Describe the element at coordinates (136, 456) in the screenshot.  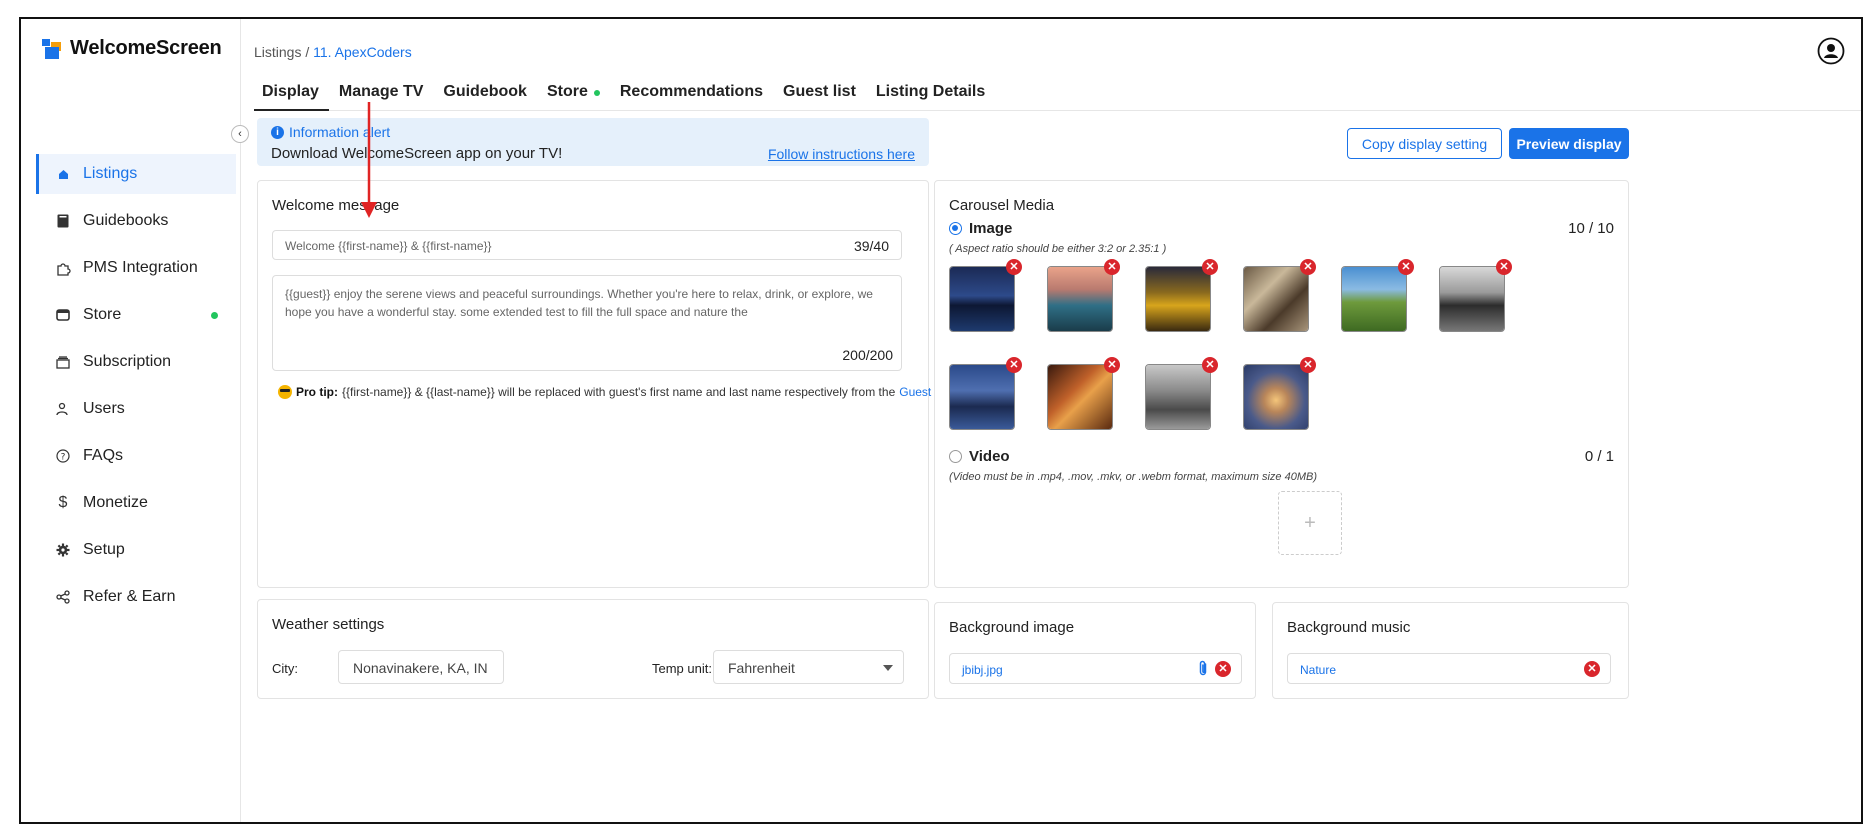
I see `sidebar-item-faqs: ? FAQs` at that location.